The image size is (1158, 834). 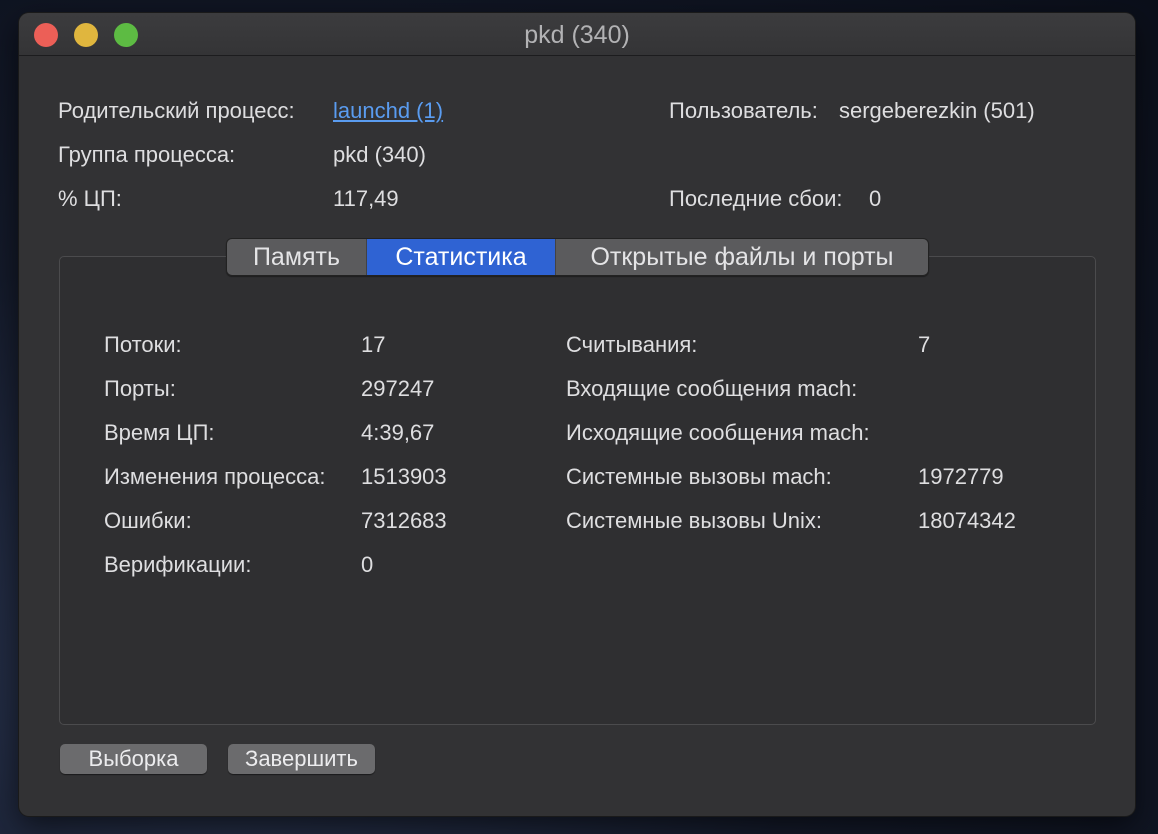 What do you see at coordinates (875, 198) in the screenshot?
I see `recent-crashes-value: 0` at bounding box center [875, 198].